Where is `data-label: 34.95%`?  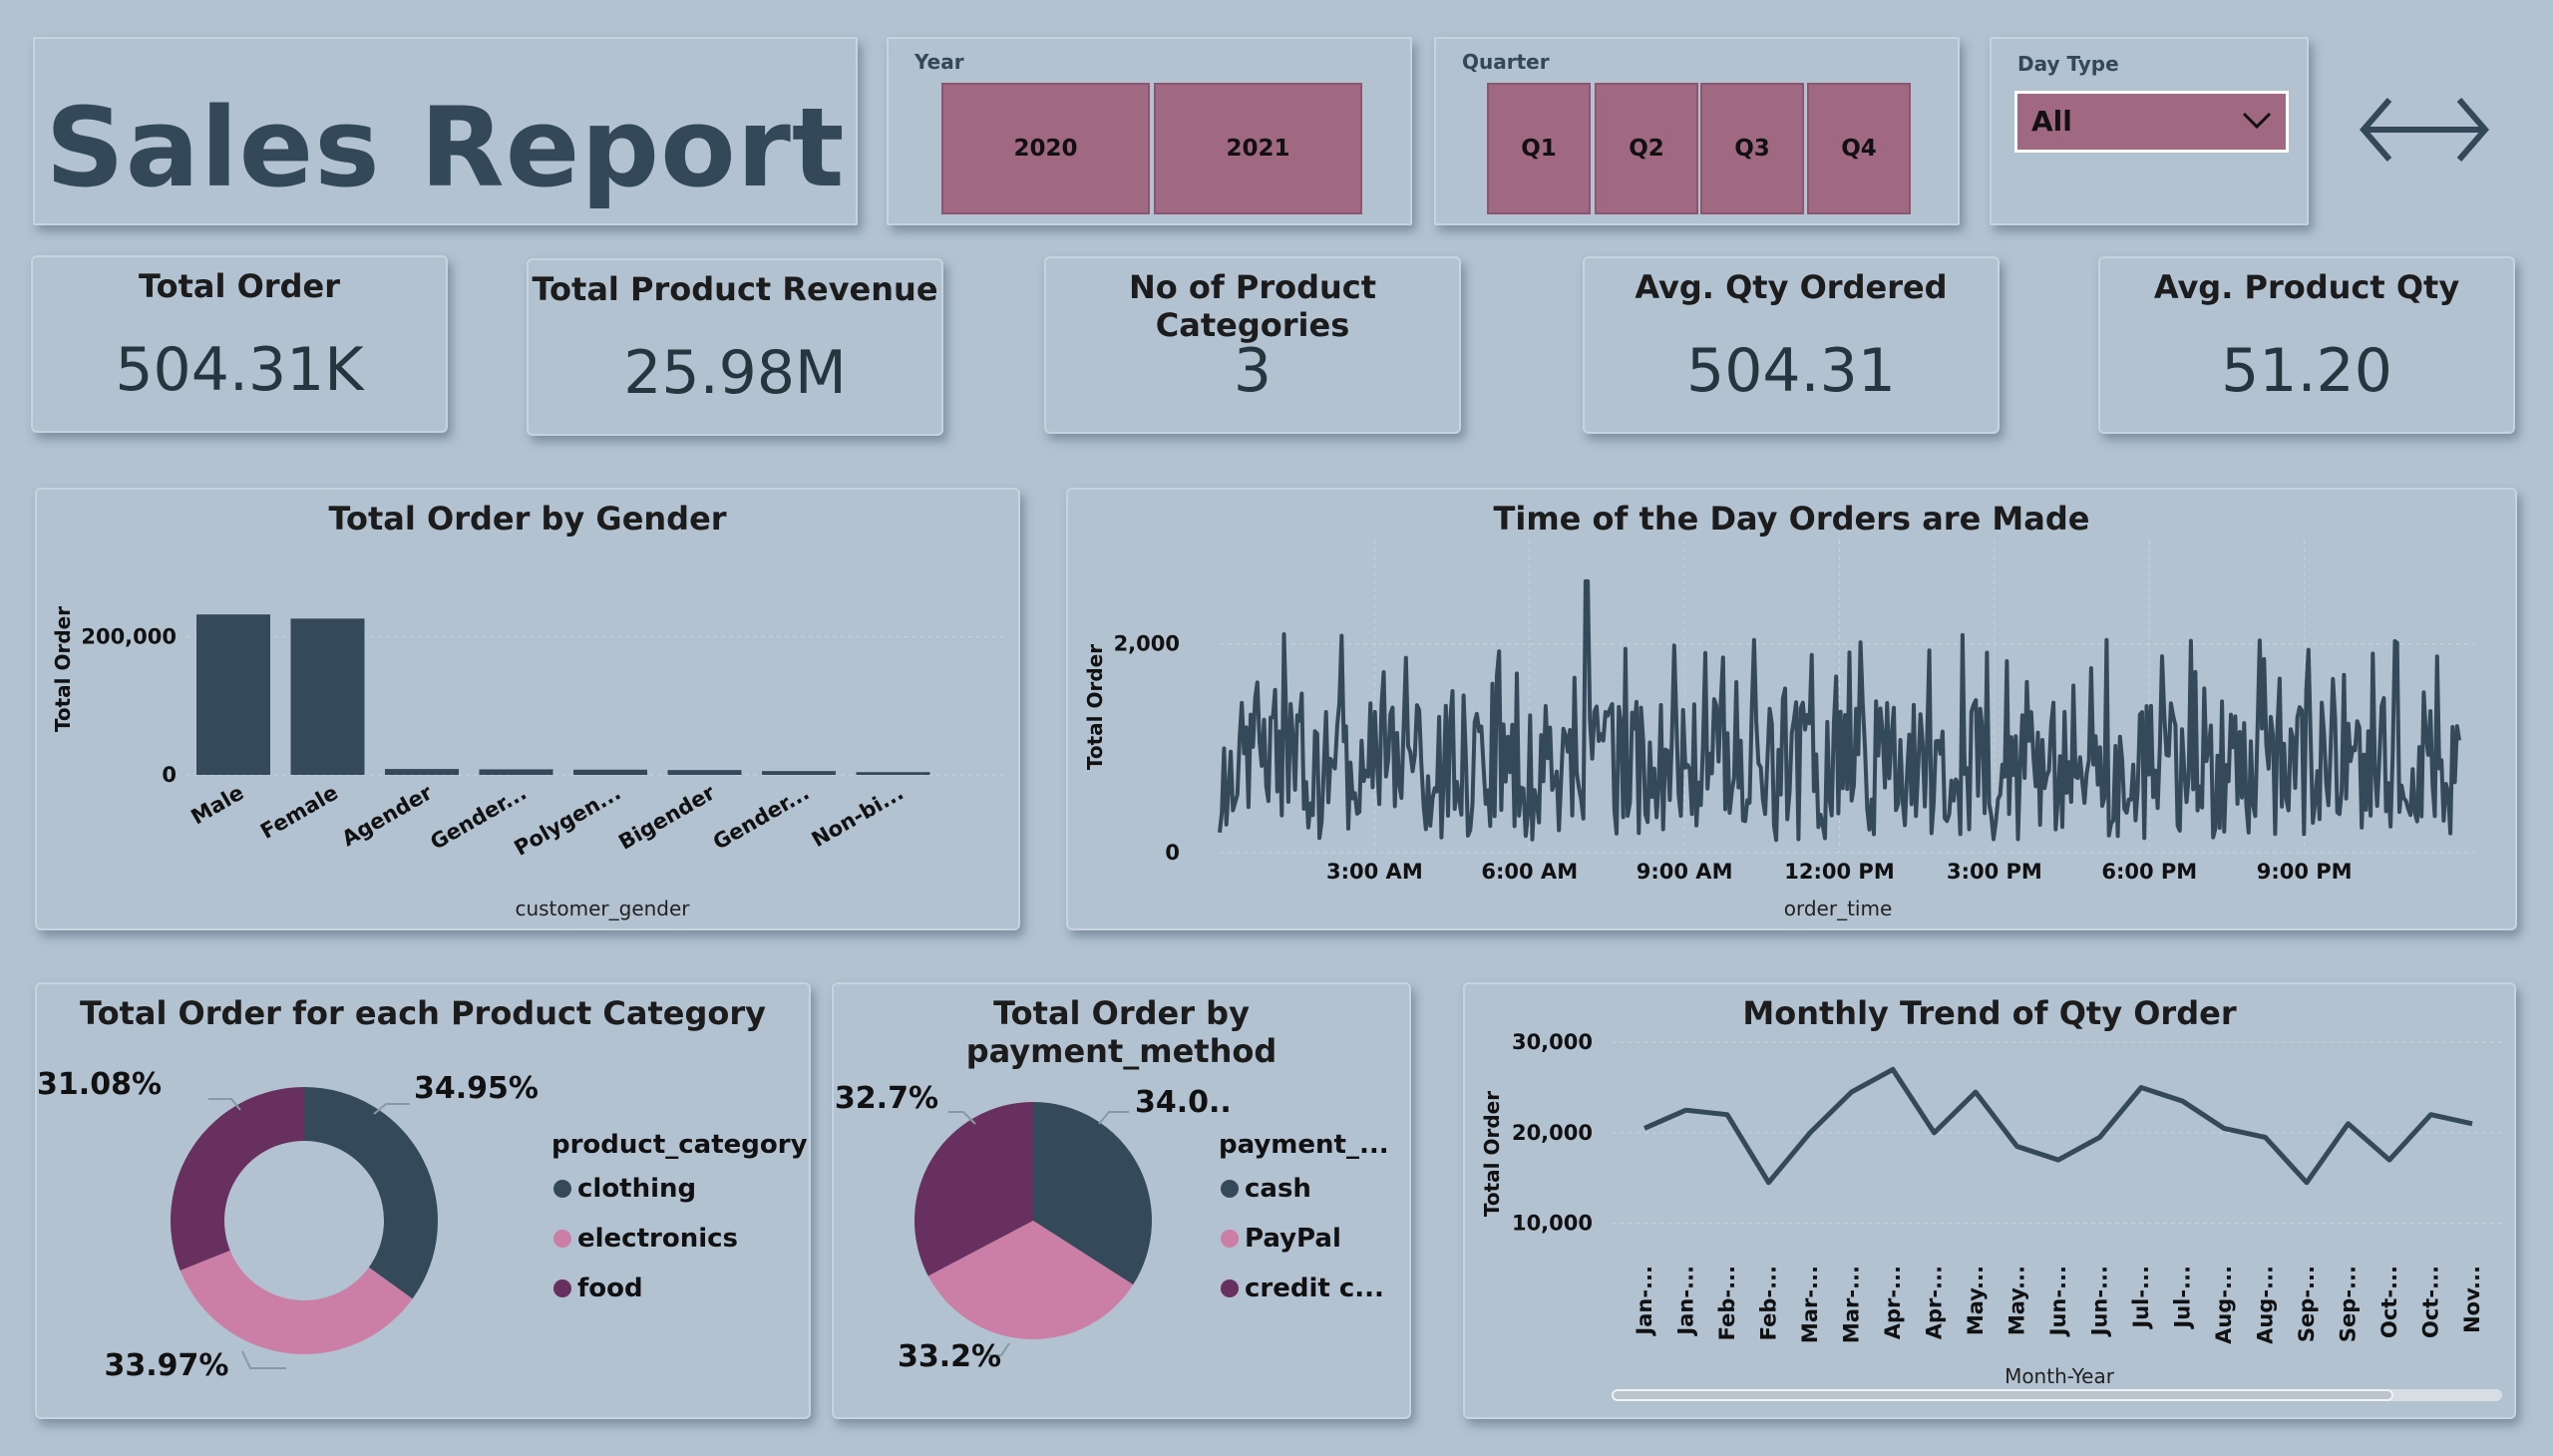 data-label: 34.95% is located at coordinates (477, 1088).